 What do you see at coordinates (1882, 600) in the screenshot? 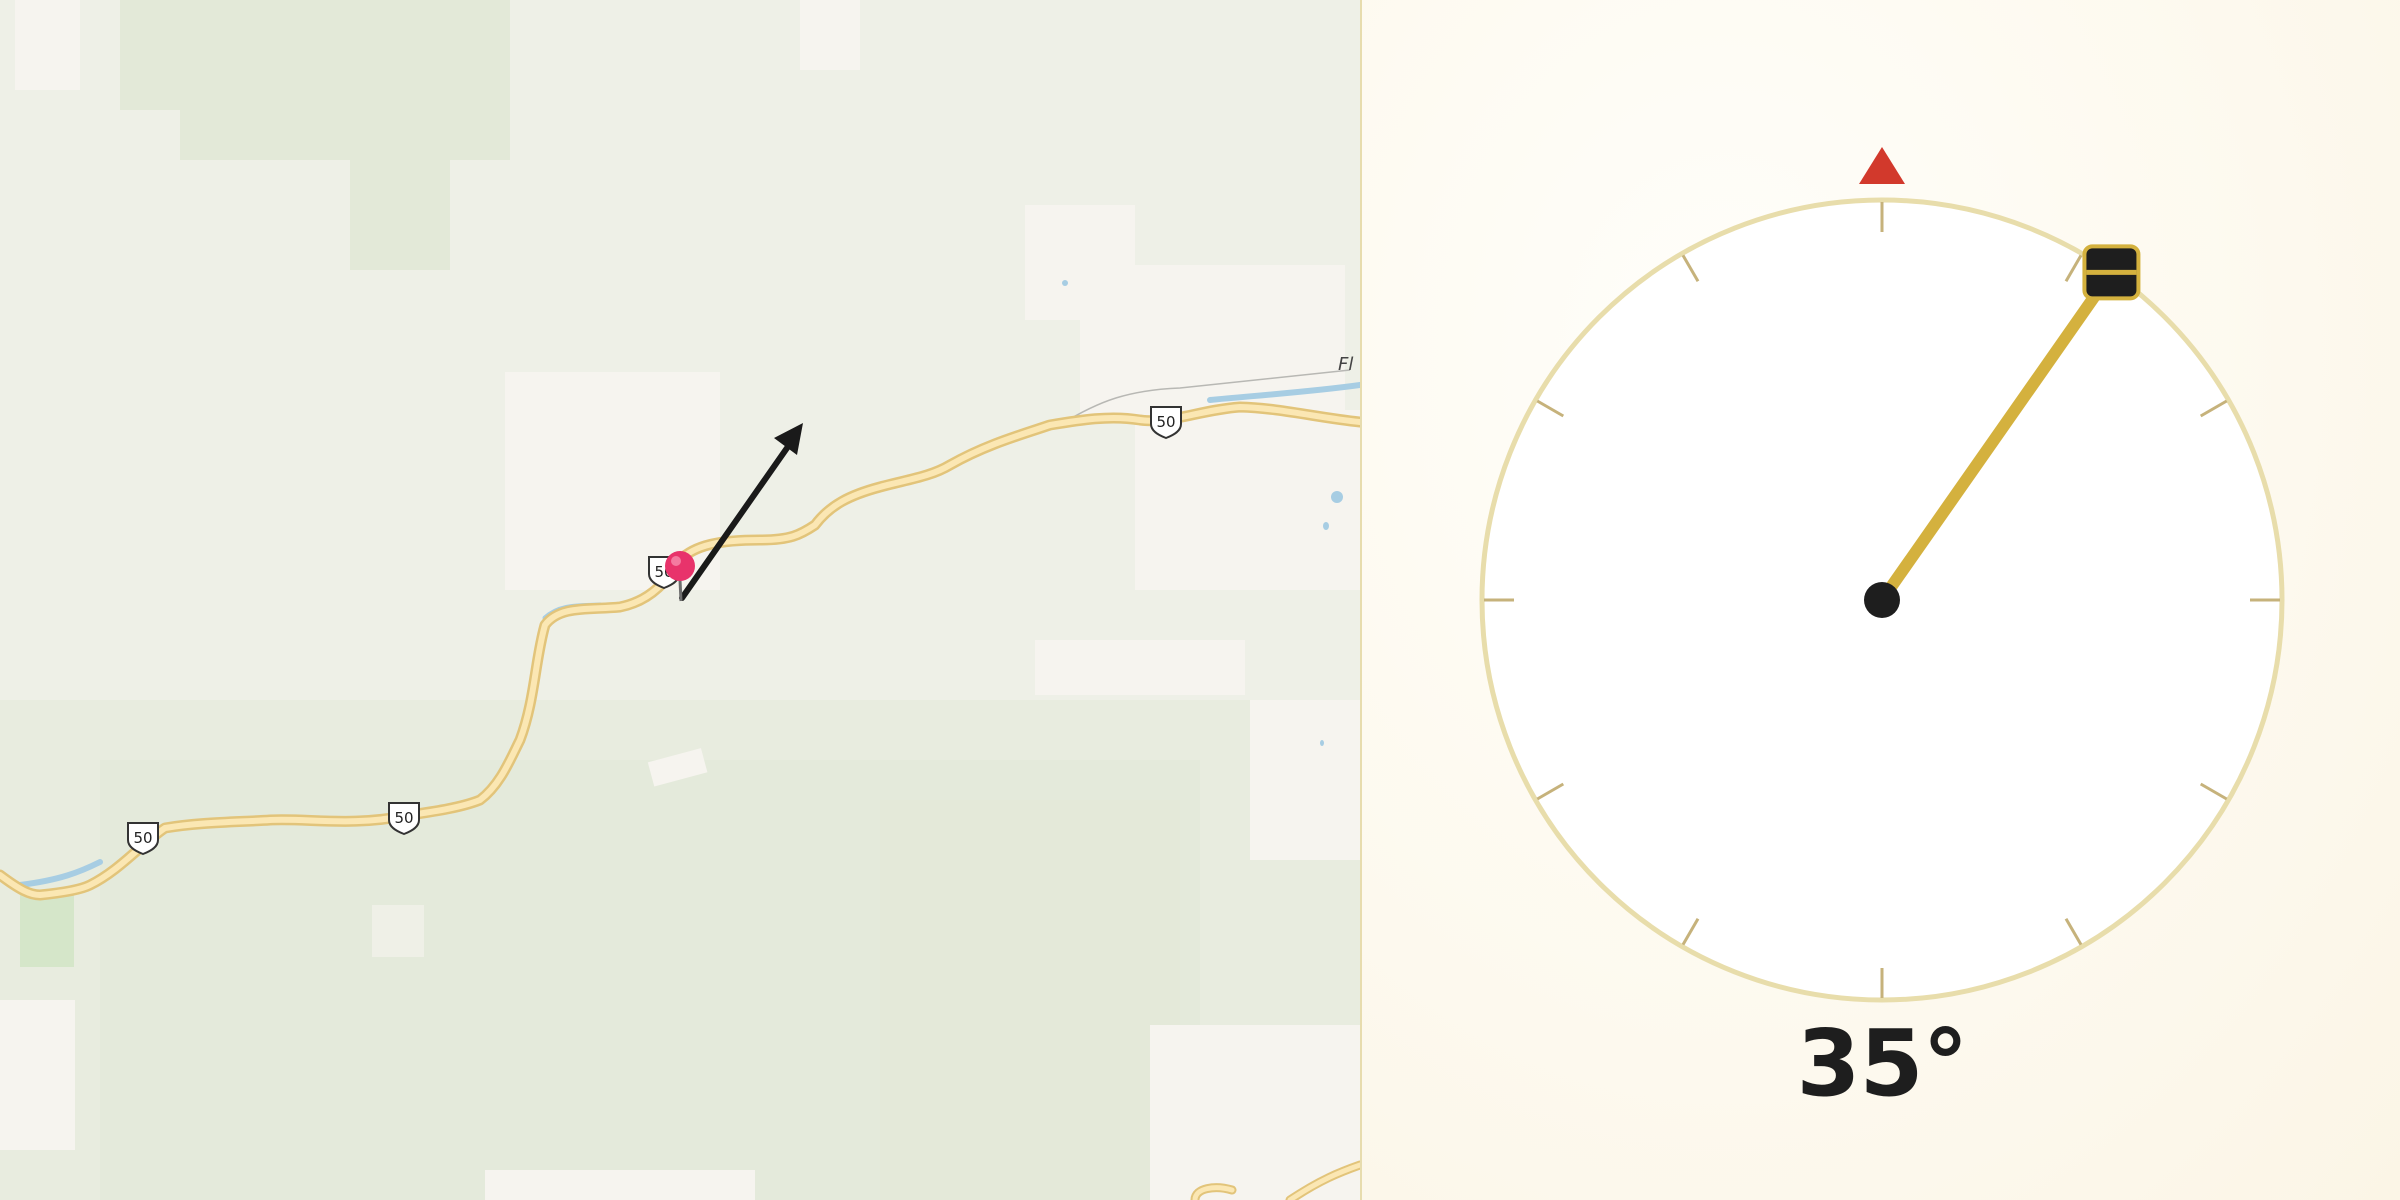
I see `compass-pivot` at bounding box center [1882, 600].